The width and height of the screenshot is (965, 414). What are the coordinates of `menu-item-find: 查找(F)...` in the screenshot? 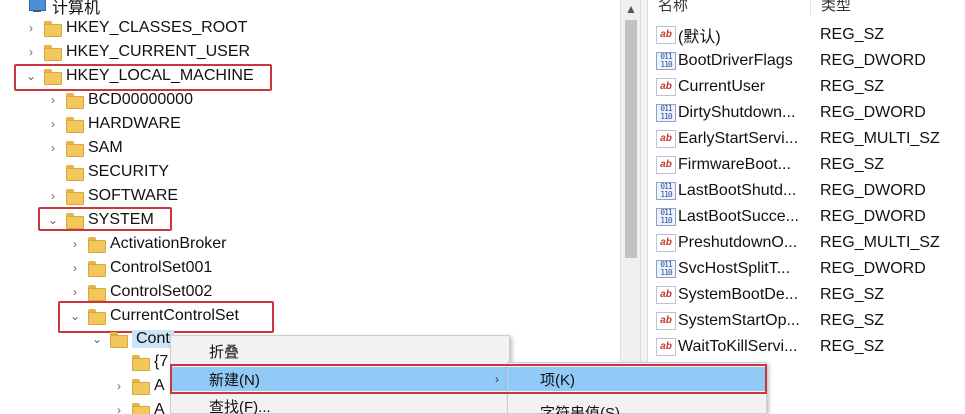 It's located at (340, 404).